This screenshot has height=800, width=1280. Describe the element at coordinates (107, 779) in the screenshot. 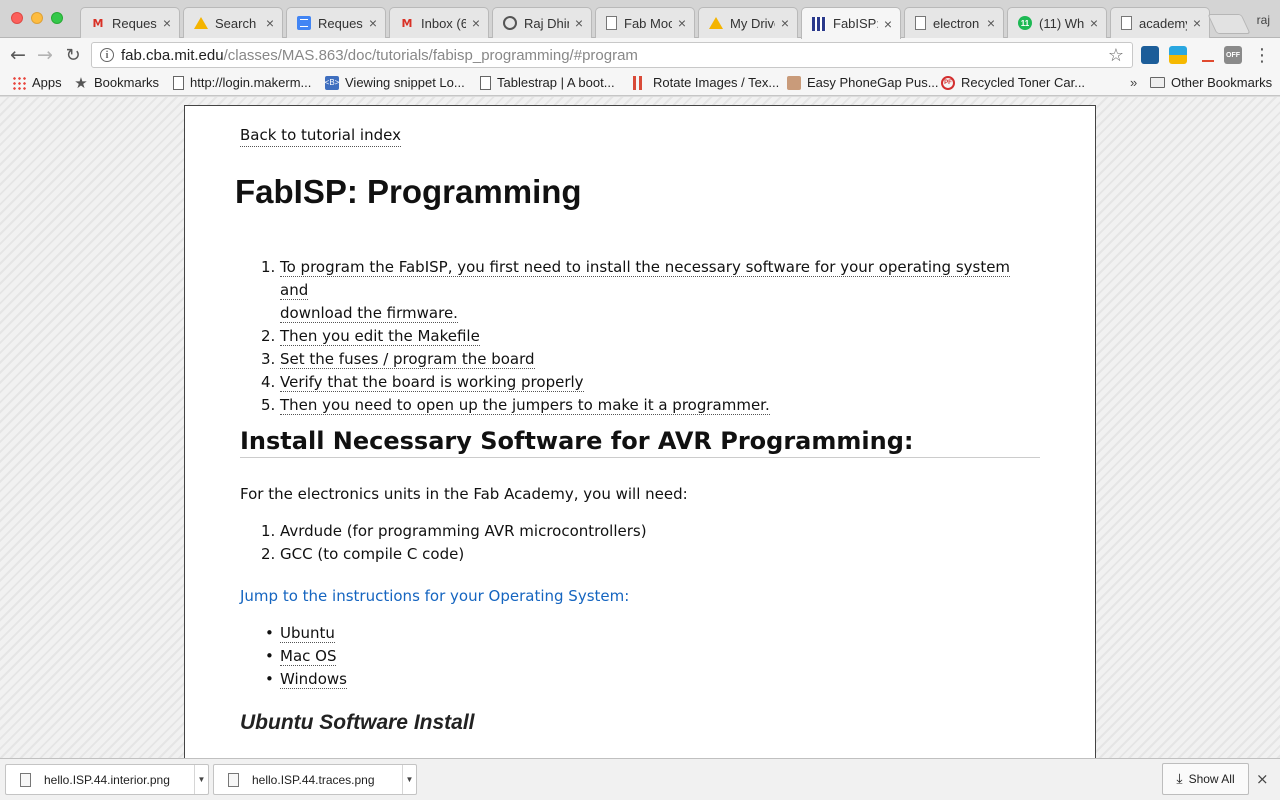

I see `download-item: hello.ISP.44.interior.png ▼` at that location.